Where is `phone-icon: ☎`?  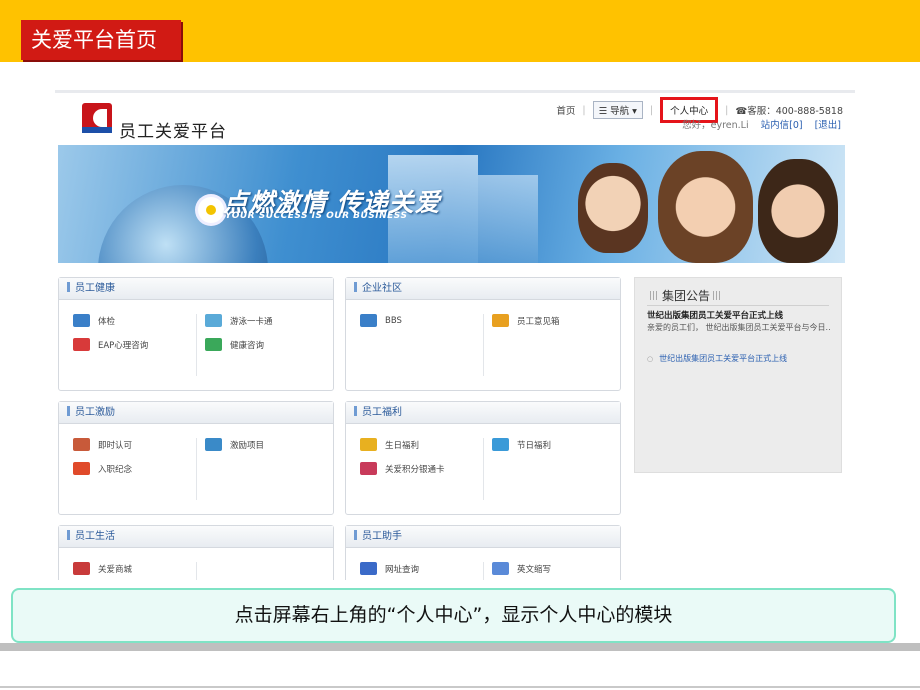 phone-icon: ☎ is located at coordinates (741, 111).